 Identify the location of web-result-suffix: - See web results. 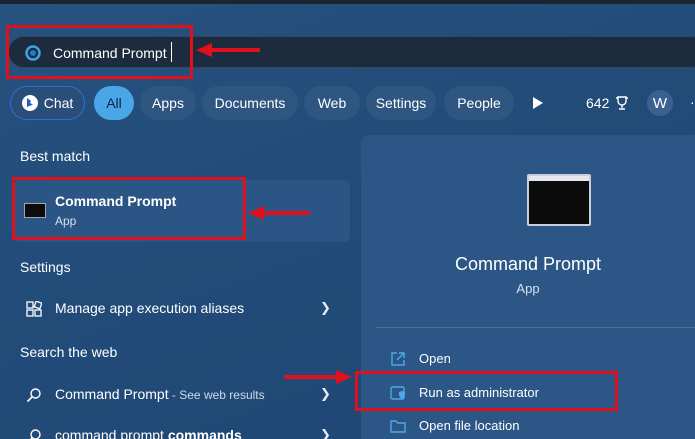
(216, 395).